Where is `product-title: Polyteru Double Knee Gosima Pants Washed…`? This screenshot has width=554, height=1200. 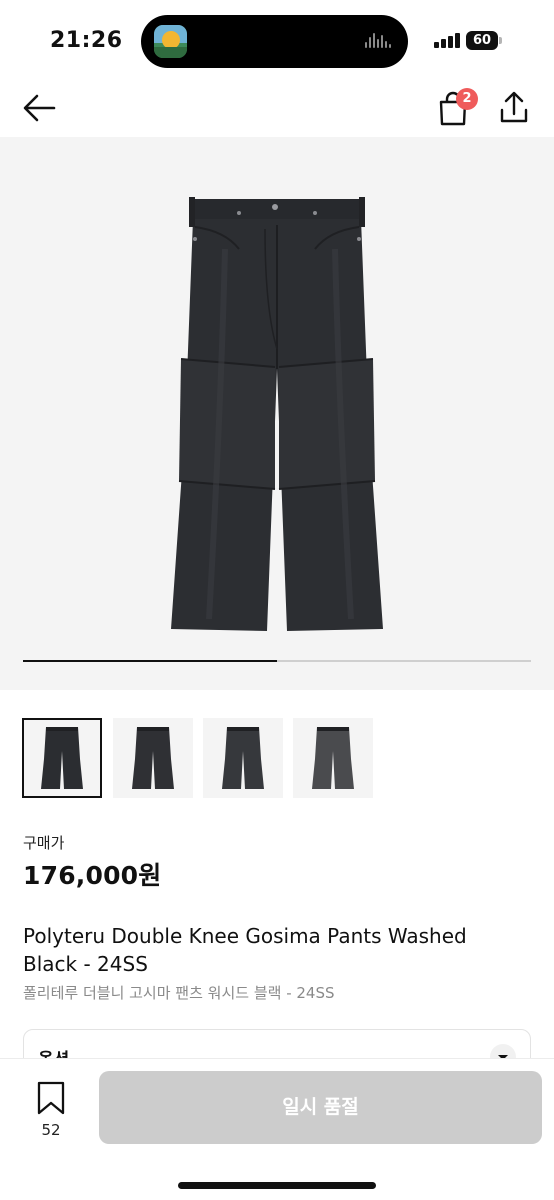 product-title: Polyteru Double Knee Gosima Pants Washed… is located at coordinates (245, 950).